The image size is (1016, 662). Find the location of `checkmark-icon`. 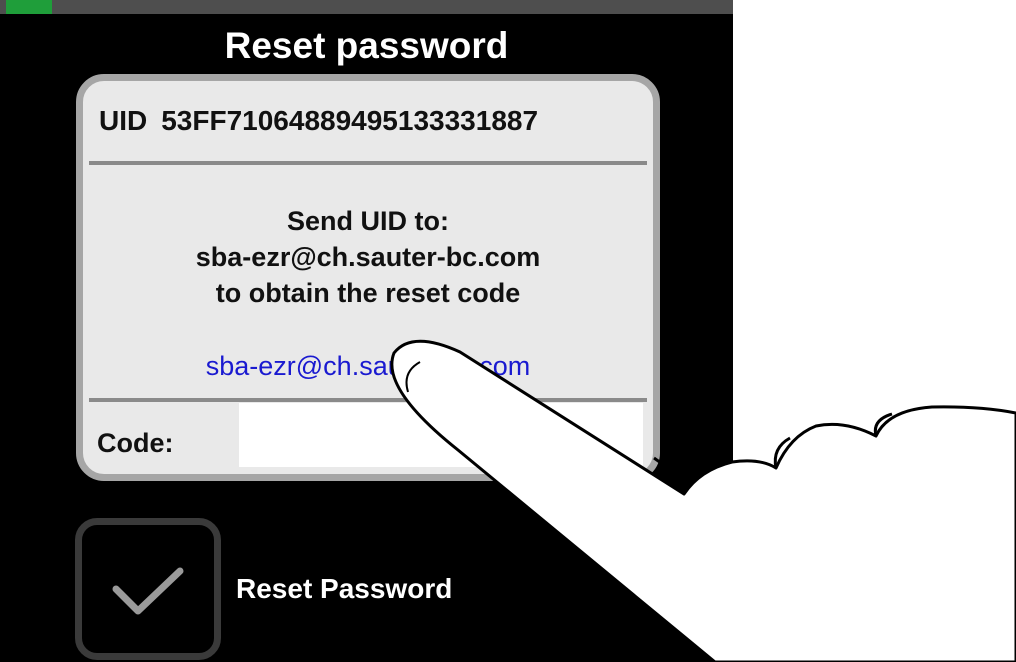

checkmark-icon is located at coordinates (148, 591).